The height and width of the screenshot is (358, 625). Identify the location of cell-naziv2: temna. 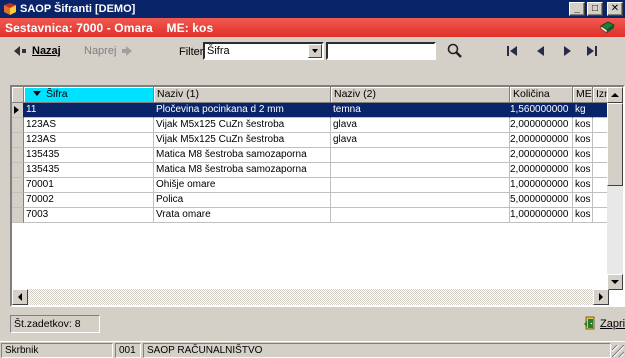
(420, 110).